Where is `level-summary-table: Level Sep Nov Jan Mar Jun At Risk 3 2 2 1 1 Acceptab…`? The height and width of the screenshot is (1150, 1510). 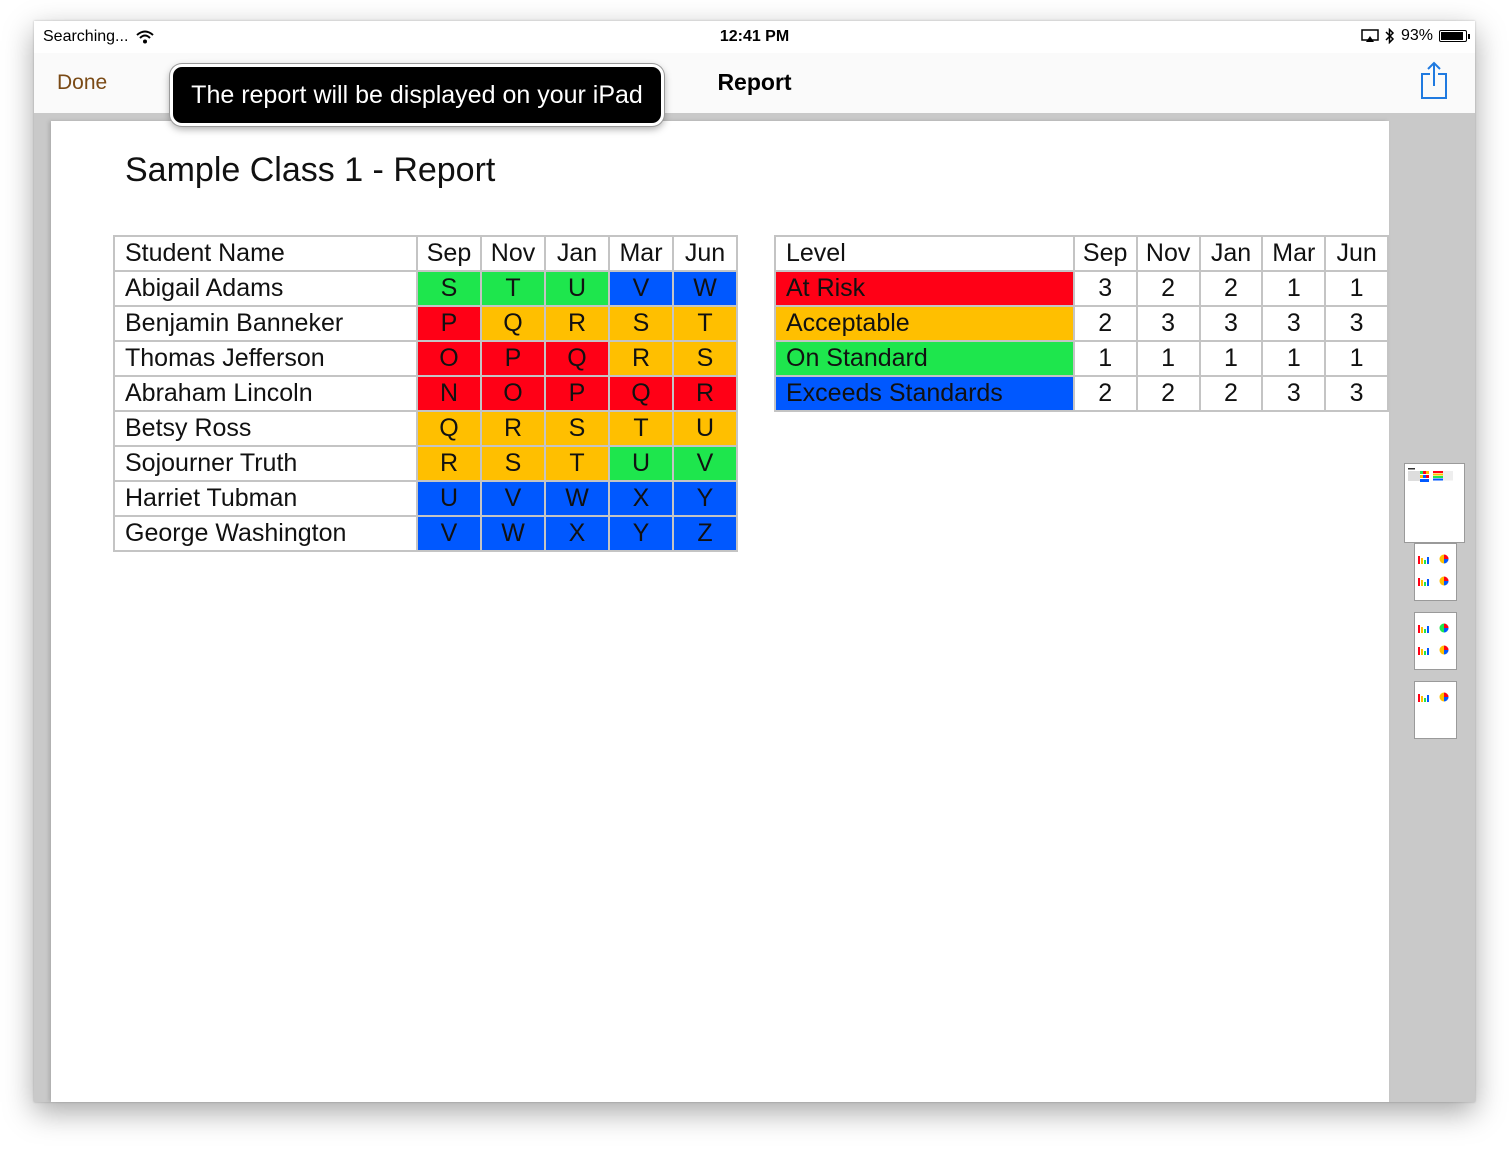
level-summary-table: Level Sep Nov Jan Mar Jun At Risk 3 2 2 1 1 Acceptab… is located at coordinates (1081, 323).